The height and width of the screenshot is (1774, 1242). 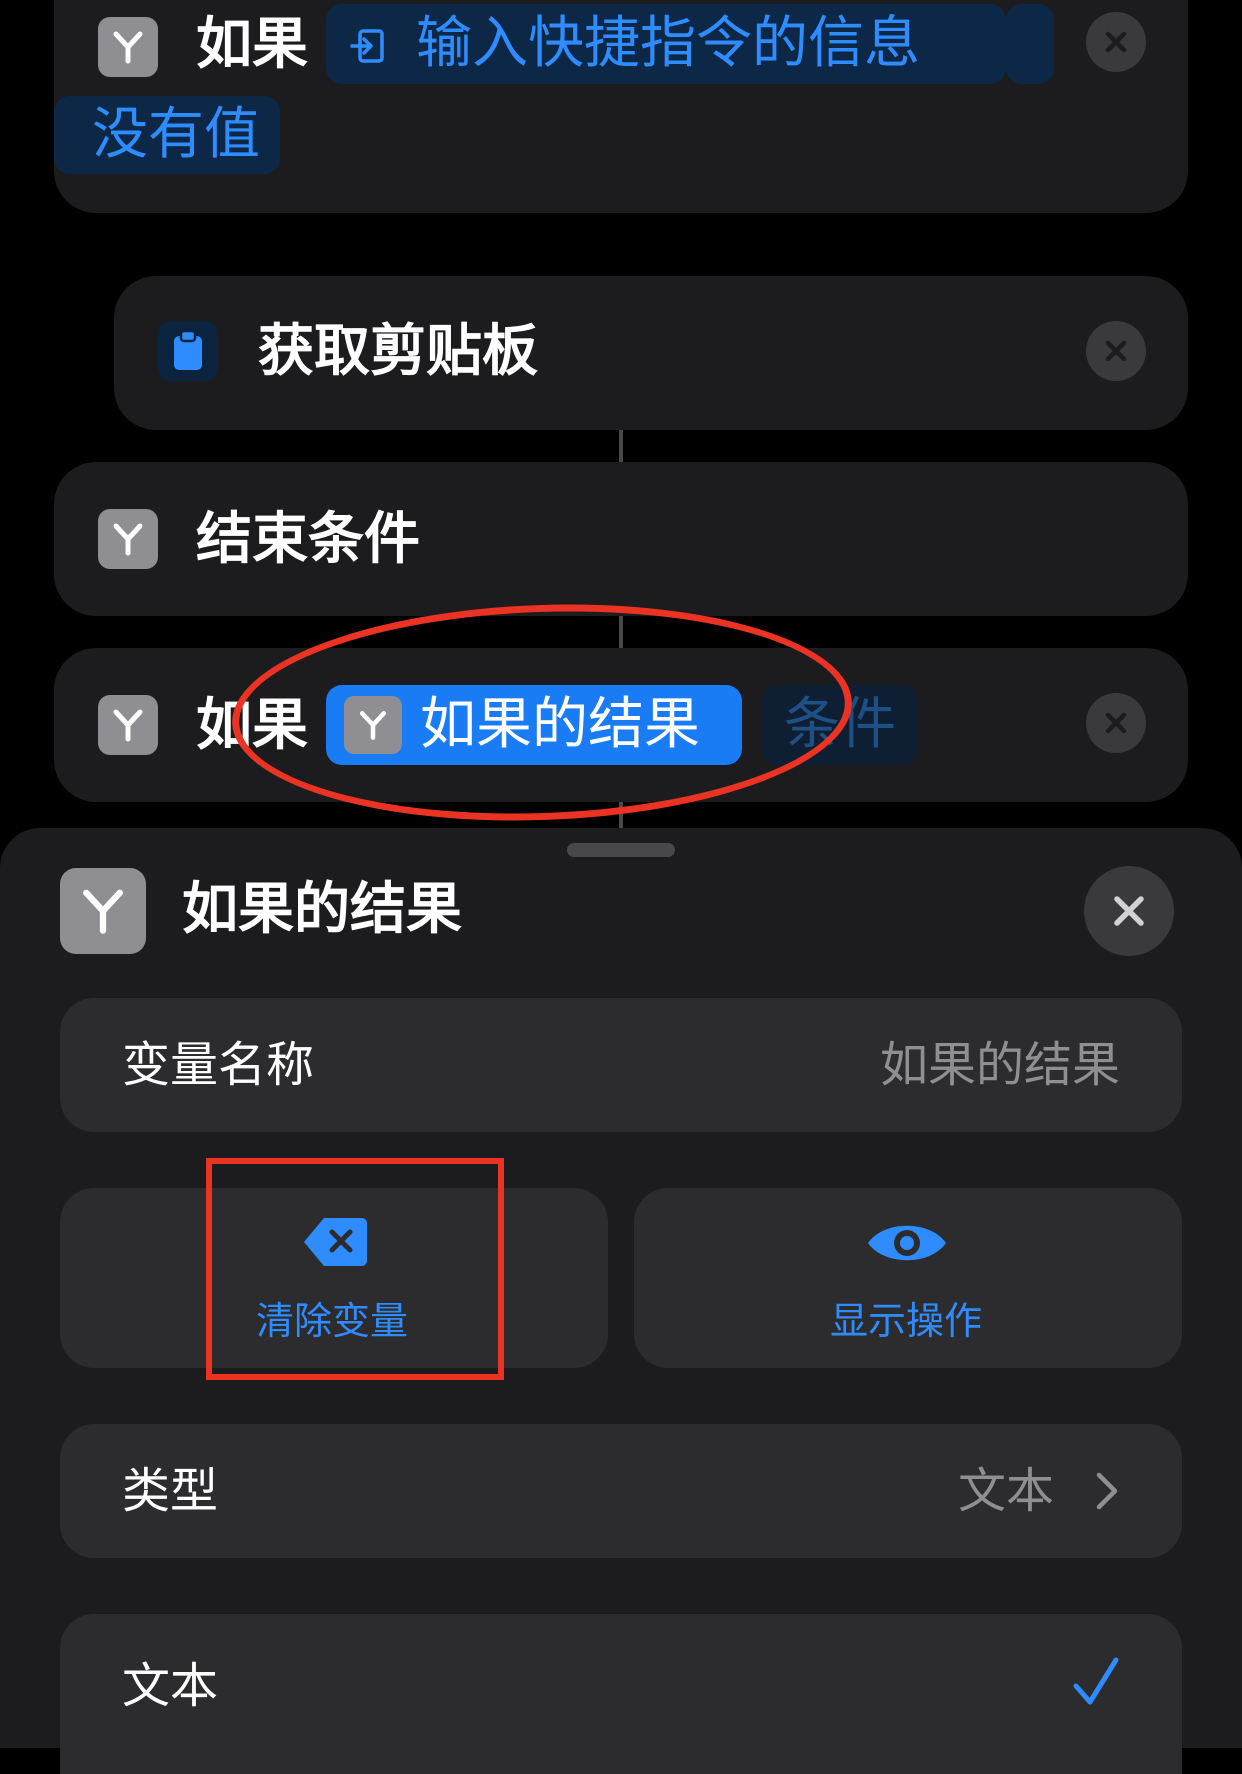 What do you see at coordinates (218, 1065) in the screenshot?
I see `variable-name-label: 变量名称` at bounding box center [218, 1065].